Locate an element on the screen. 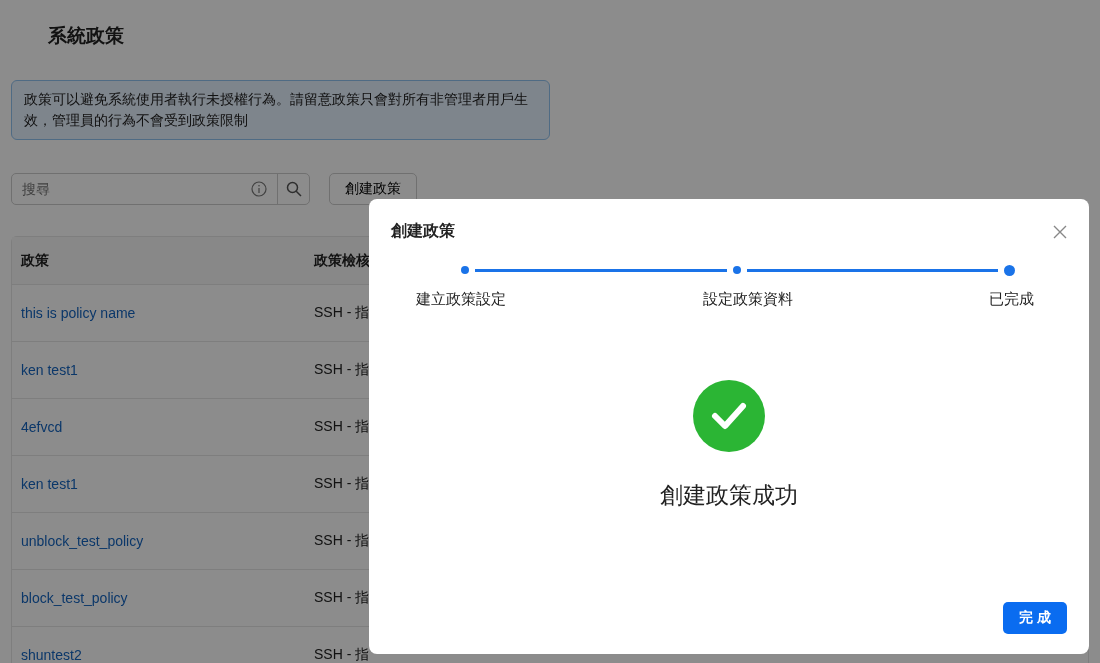 This screenshot has height=663, width=1100. step-label: 建立政策設定 is located at coordinates (461, 299).